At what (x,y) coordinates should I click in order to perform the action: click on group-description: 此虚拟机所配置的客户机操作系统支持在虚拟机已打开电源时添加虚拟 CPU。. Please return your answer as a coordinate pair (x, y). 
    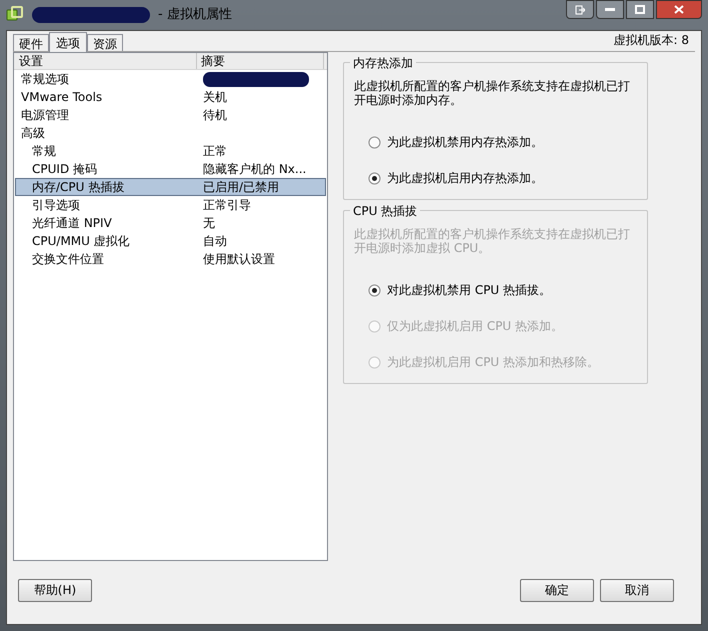
    Looking at the image, I should click on (492, 241).